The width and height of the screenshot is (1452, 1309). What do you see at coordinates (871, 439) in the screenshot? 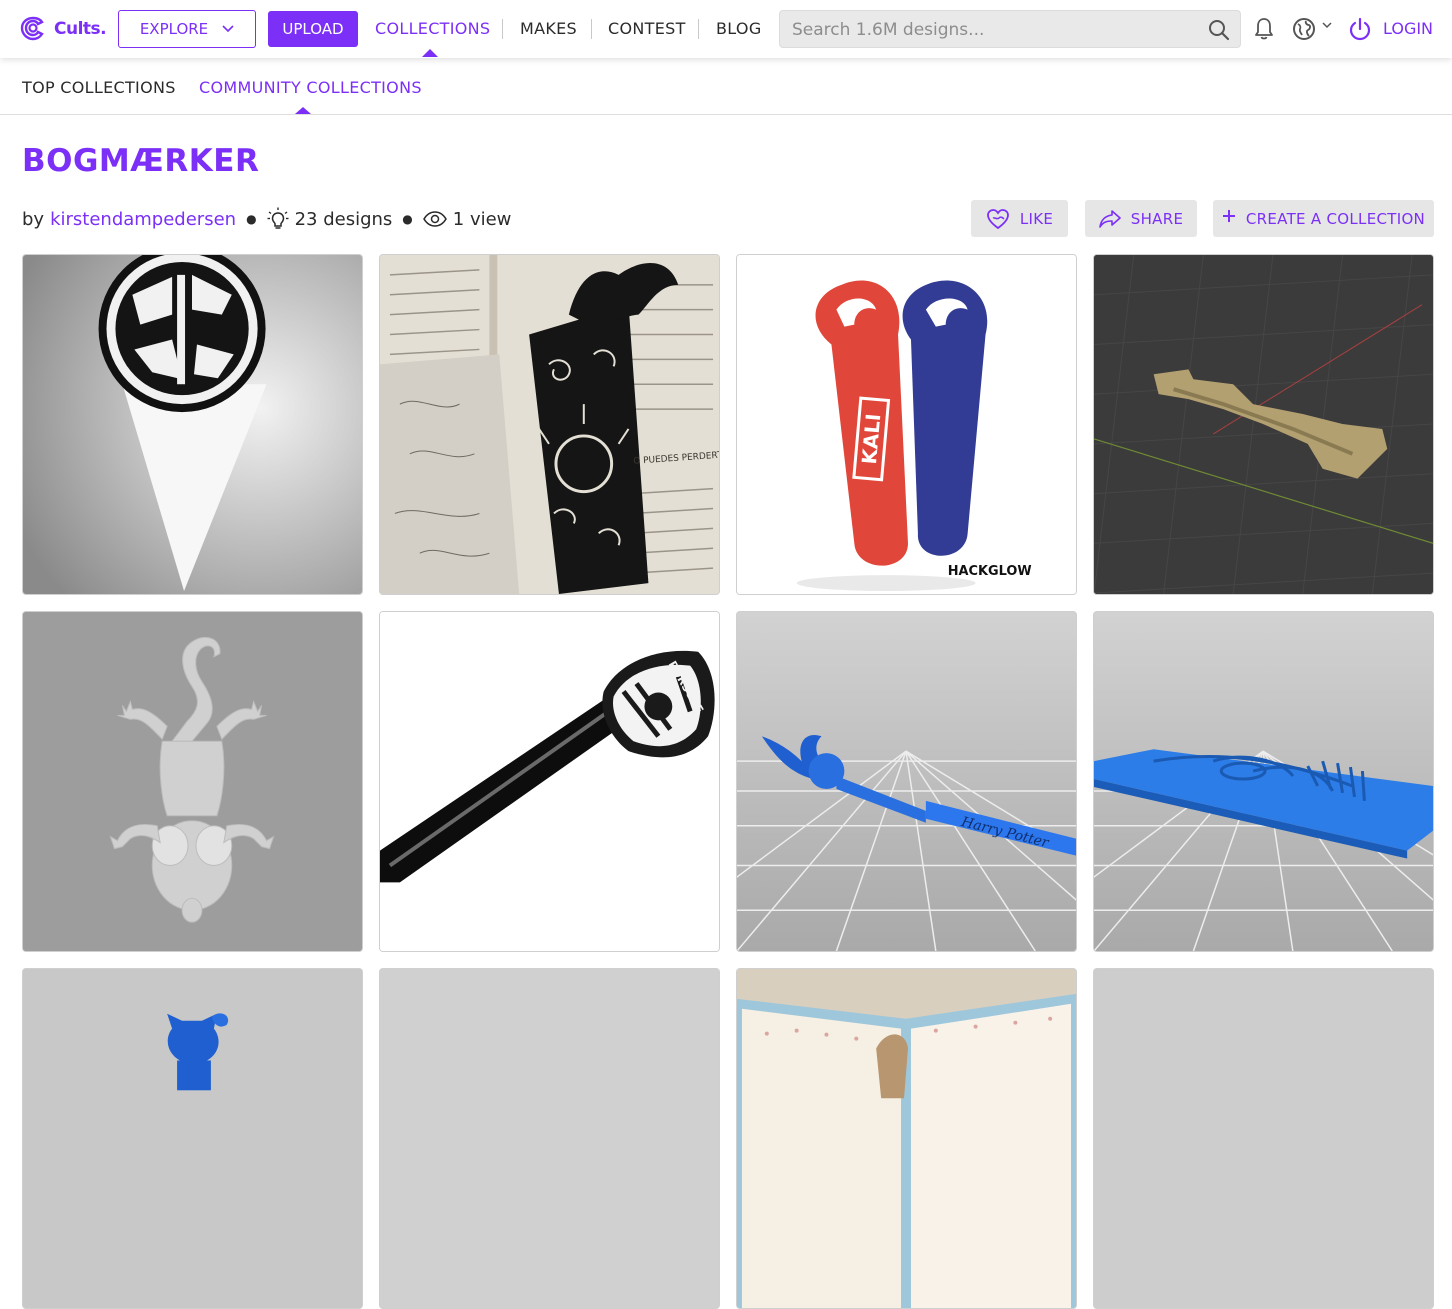
I see `kali-text: KALI` at bounding box center [871, 439].